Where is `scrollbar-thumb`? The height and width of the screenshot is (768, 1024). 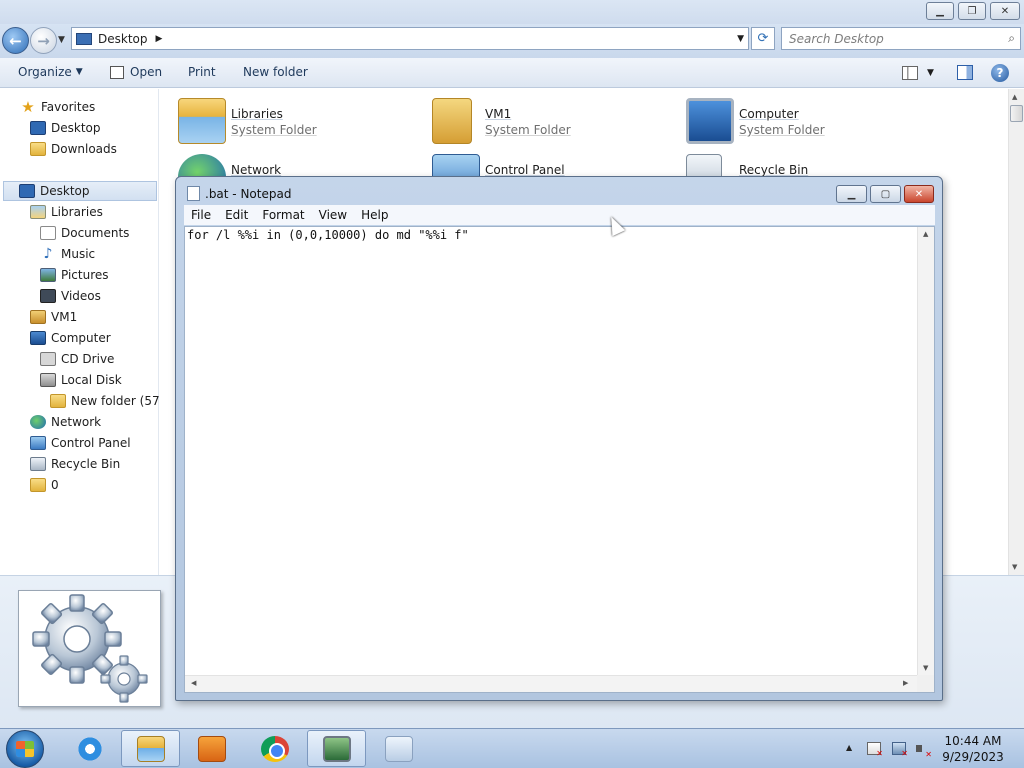 scrollbar-thumb is located at coordinates (1016, 113).